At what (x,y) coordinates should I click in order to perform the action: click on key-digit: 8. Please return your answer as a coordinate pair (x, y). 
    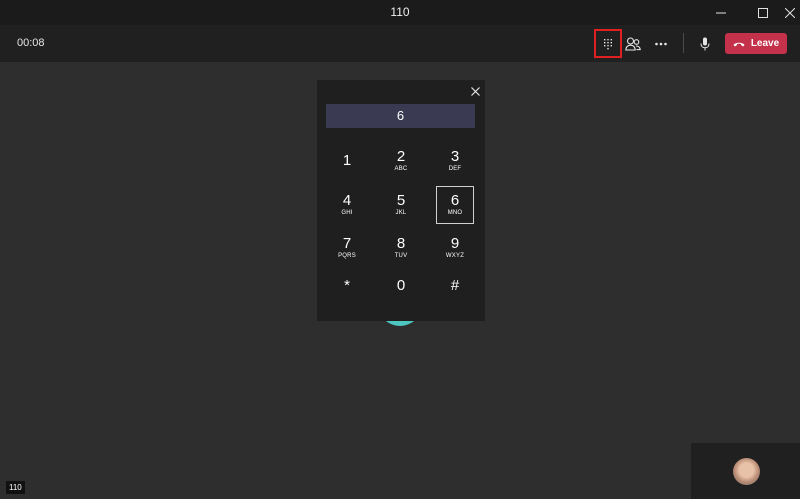
    Looking at the image, I should click on (401, 243).